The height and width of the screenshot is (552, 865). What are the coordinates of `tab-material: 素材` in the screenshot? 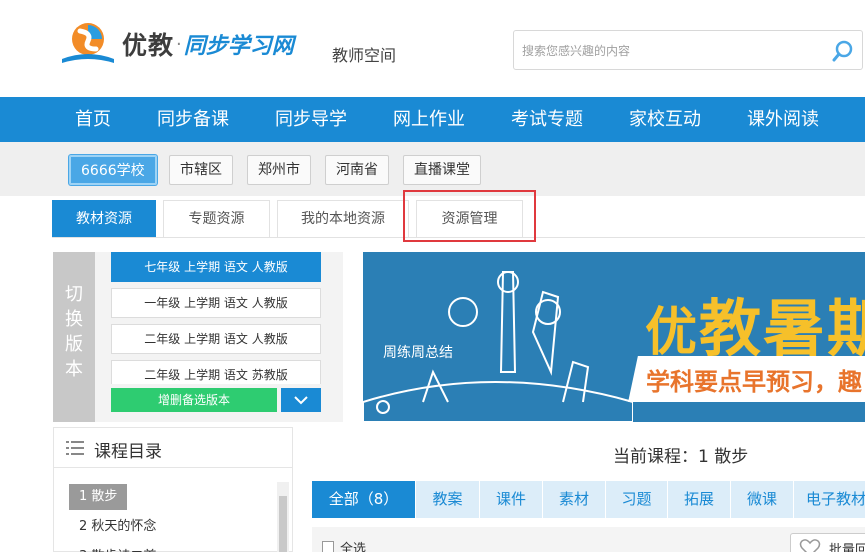 It's located at (574, 499).